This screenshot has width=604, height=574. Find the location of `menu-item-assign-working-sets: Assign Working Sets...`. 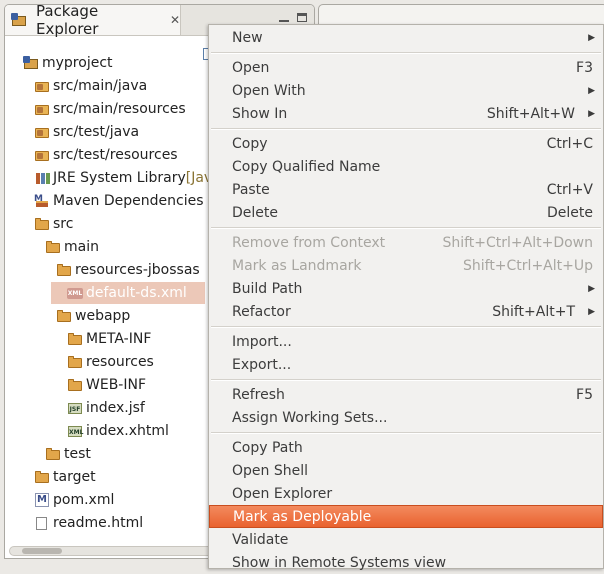

menu-item-assign-working-sets: Assign Working Sets... is located at coordinates (406, 417).